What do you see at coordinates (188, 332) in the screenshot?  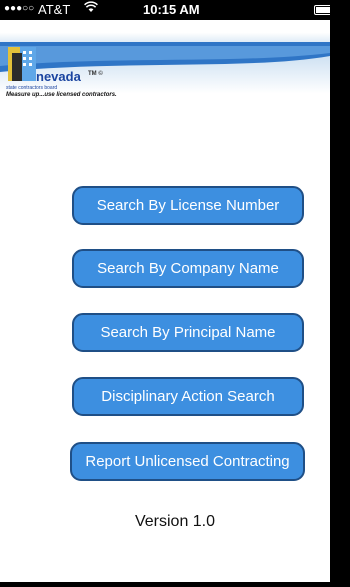 I see `search-by-principal-name-button: Search By Principal Name` at bounding box center [188, 332].